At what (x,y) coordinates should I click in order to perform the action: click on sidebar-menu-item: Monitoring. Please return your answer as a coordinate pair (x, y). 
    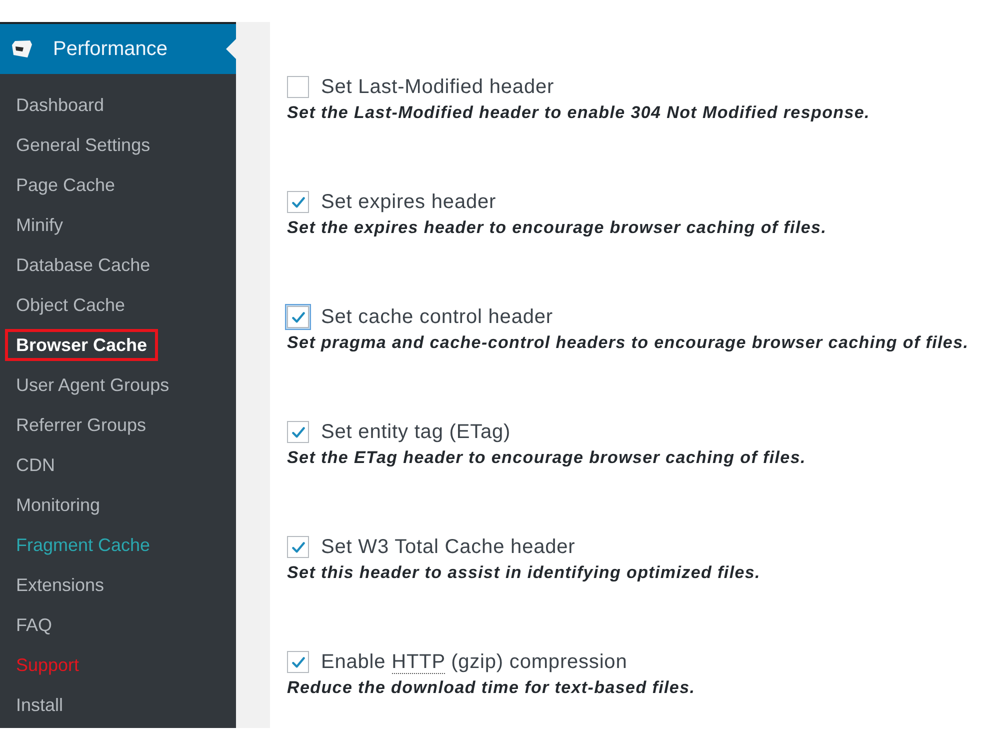
    Looking at the image, I should click on (58, 505).